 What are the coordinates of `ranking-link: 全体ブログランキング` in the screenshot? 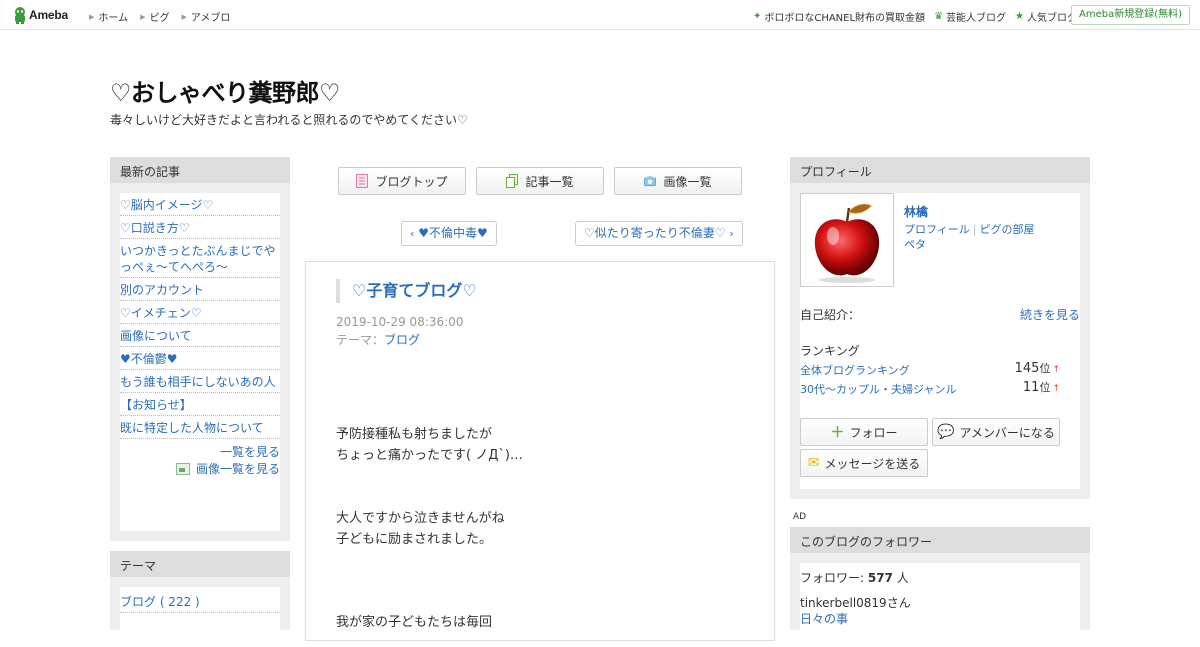 It's located at (855, 370).